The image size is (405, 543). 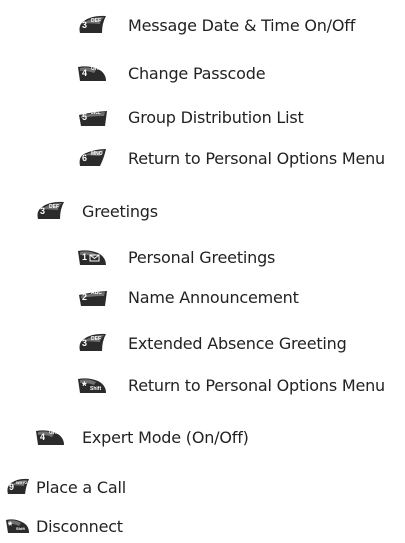 I want to click on key-2-icon: 2 ABC, so click(x=93, y=298).